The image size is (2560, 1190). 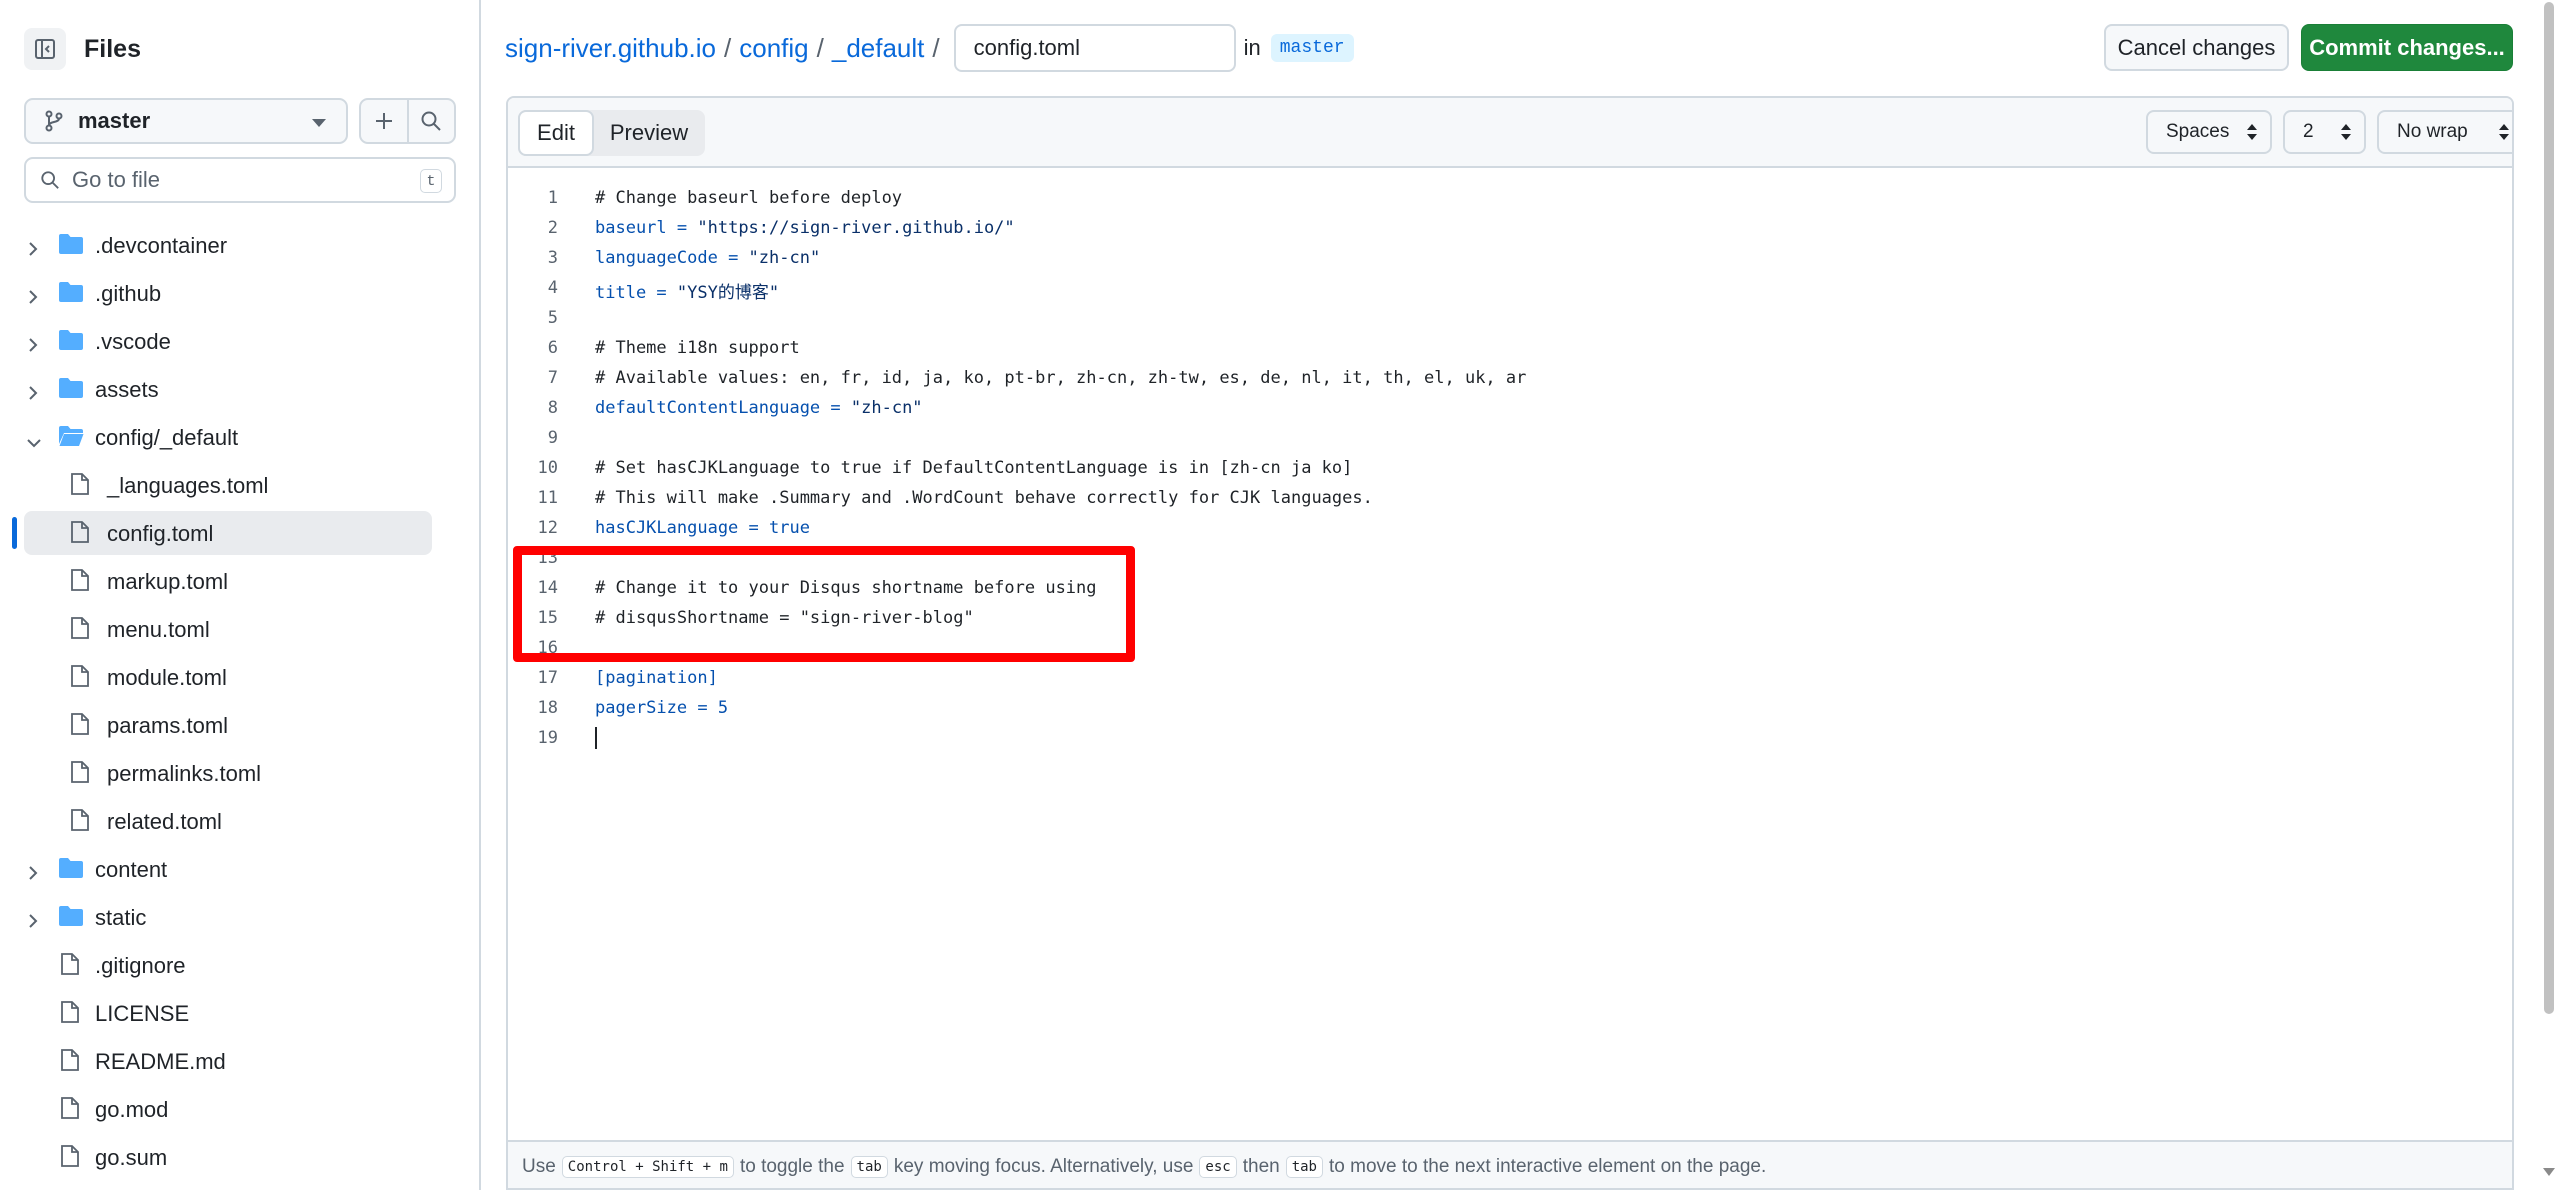 I want to click on tree-file-item: README.md, so click(x=240, y=1061).